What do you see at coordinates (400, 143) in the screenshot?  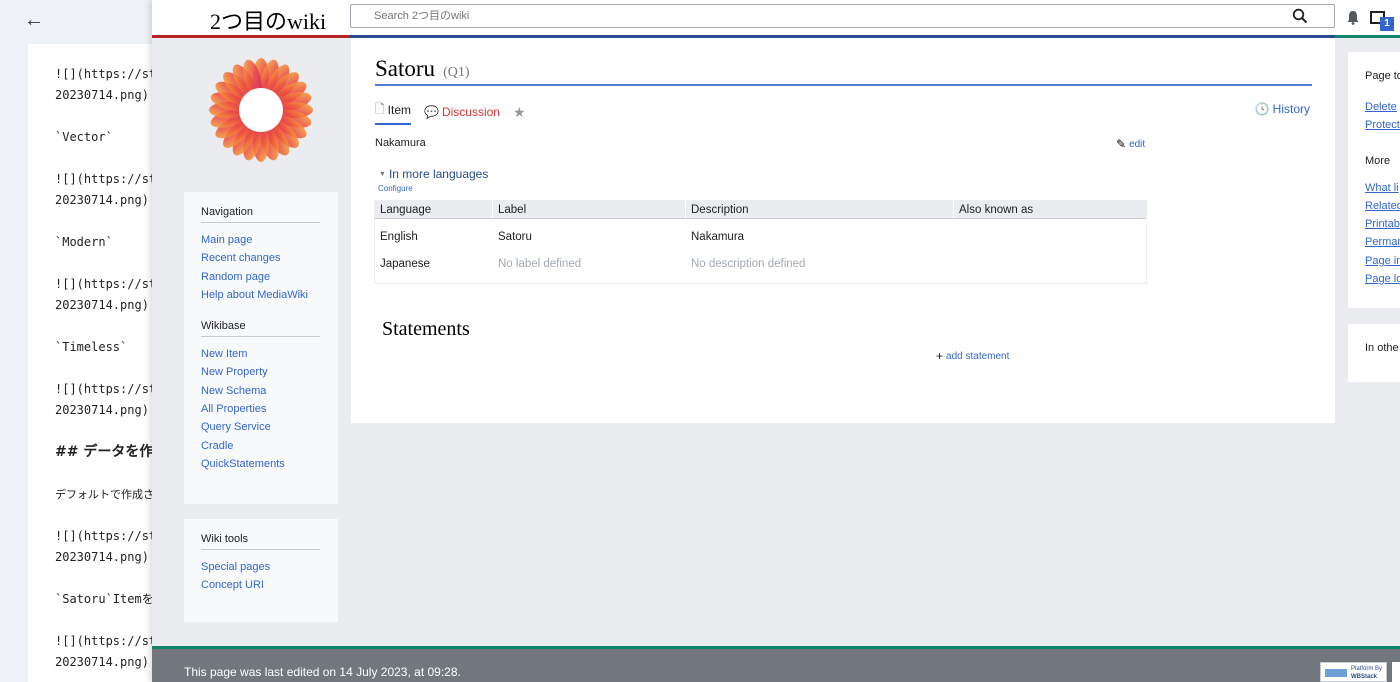 I see `item-description: Nakamura` at bounding box center [400, 143].